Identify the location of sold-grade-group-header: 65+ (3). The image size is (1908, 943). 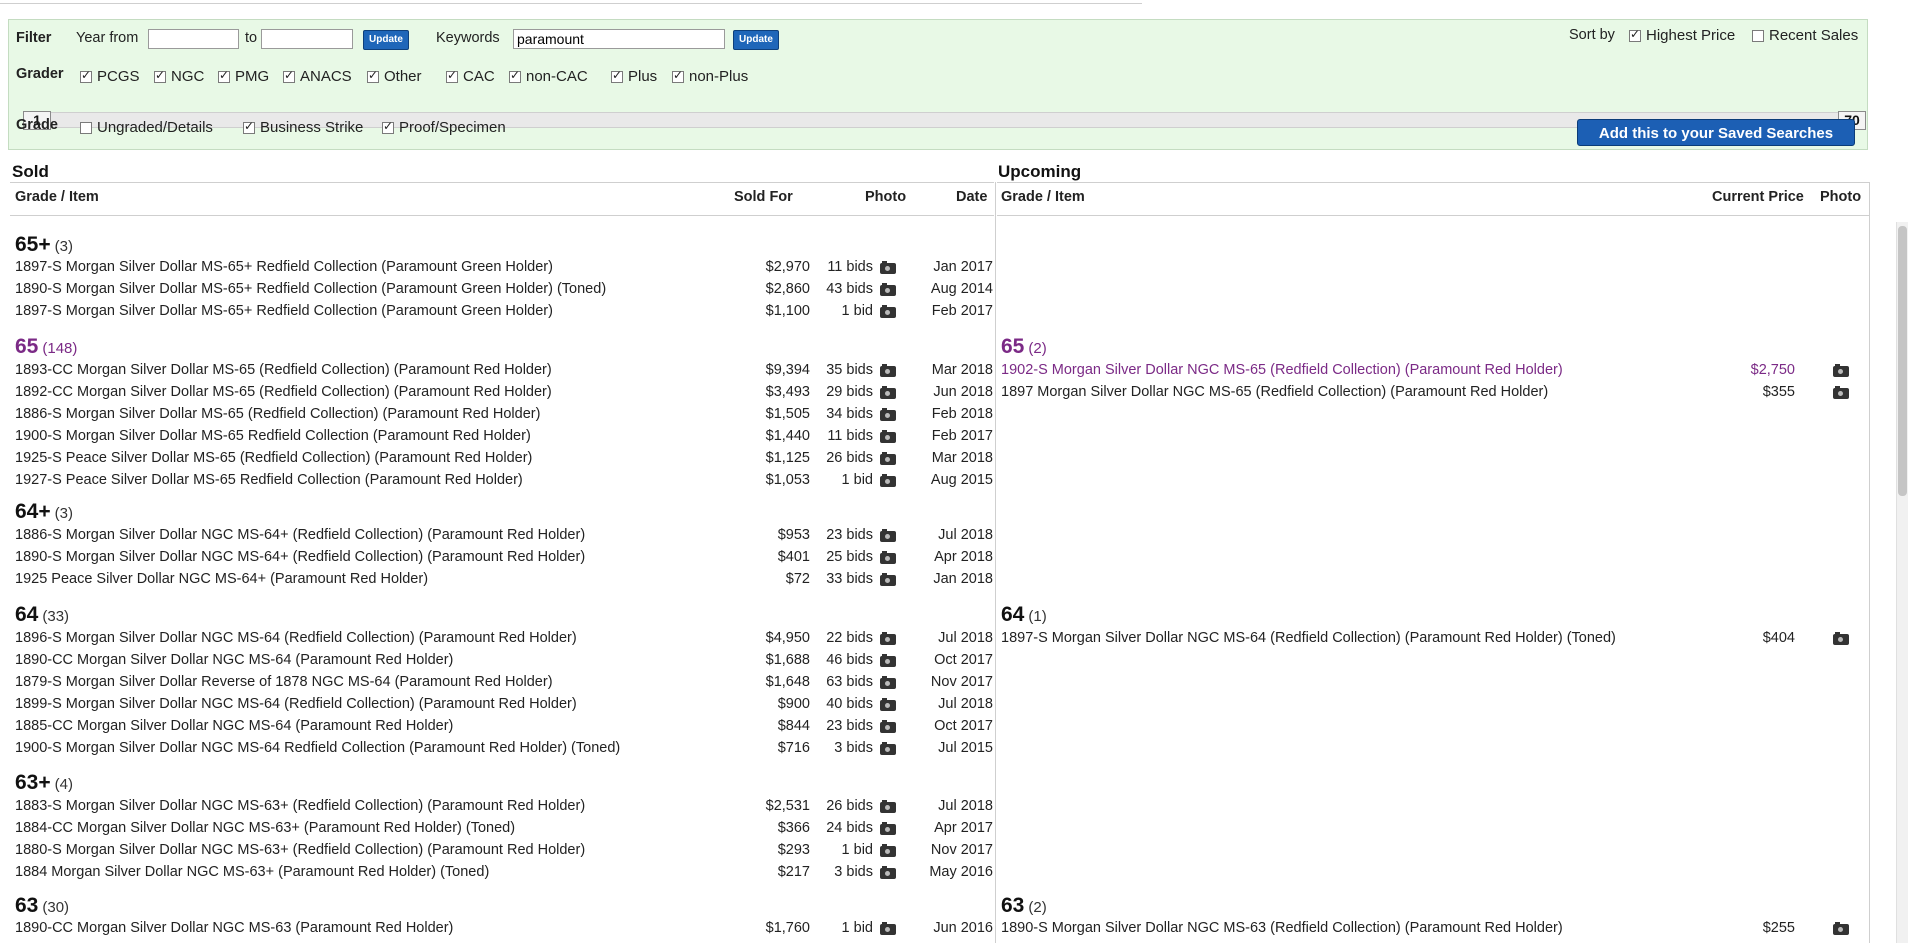
(44, 245).